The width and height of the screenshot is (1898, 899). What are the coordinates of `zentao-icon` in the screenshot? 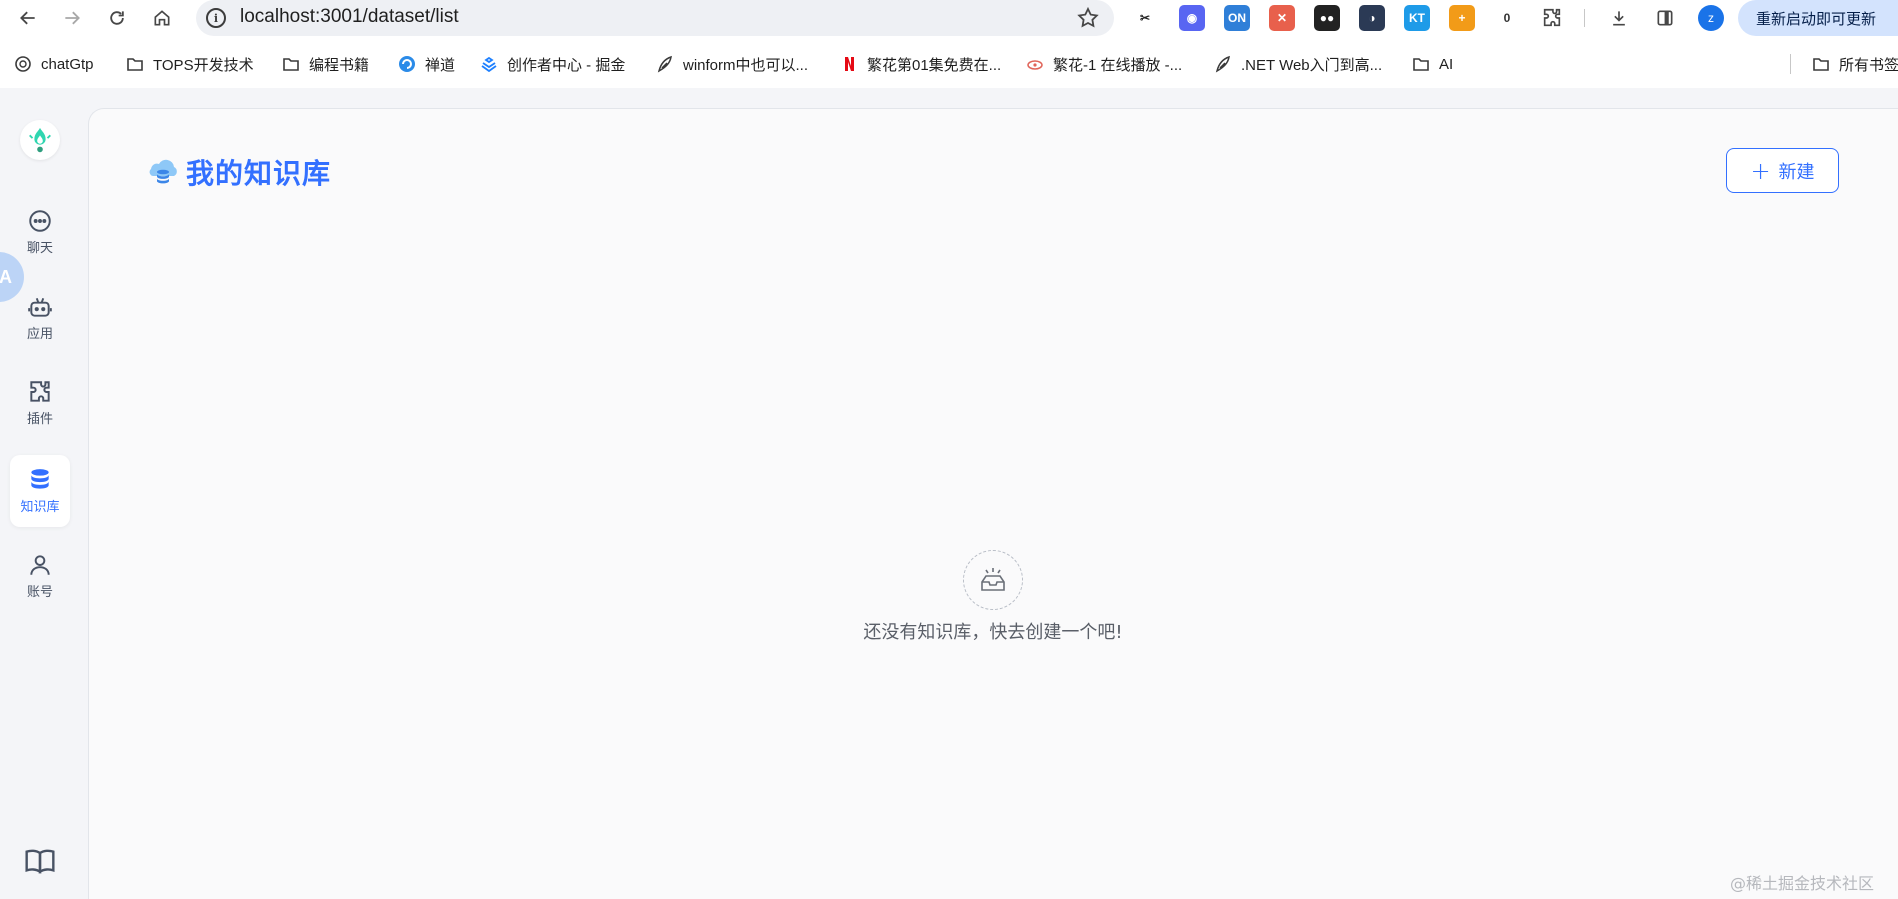 It's located at (407, 64).